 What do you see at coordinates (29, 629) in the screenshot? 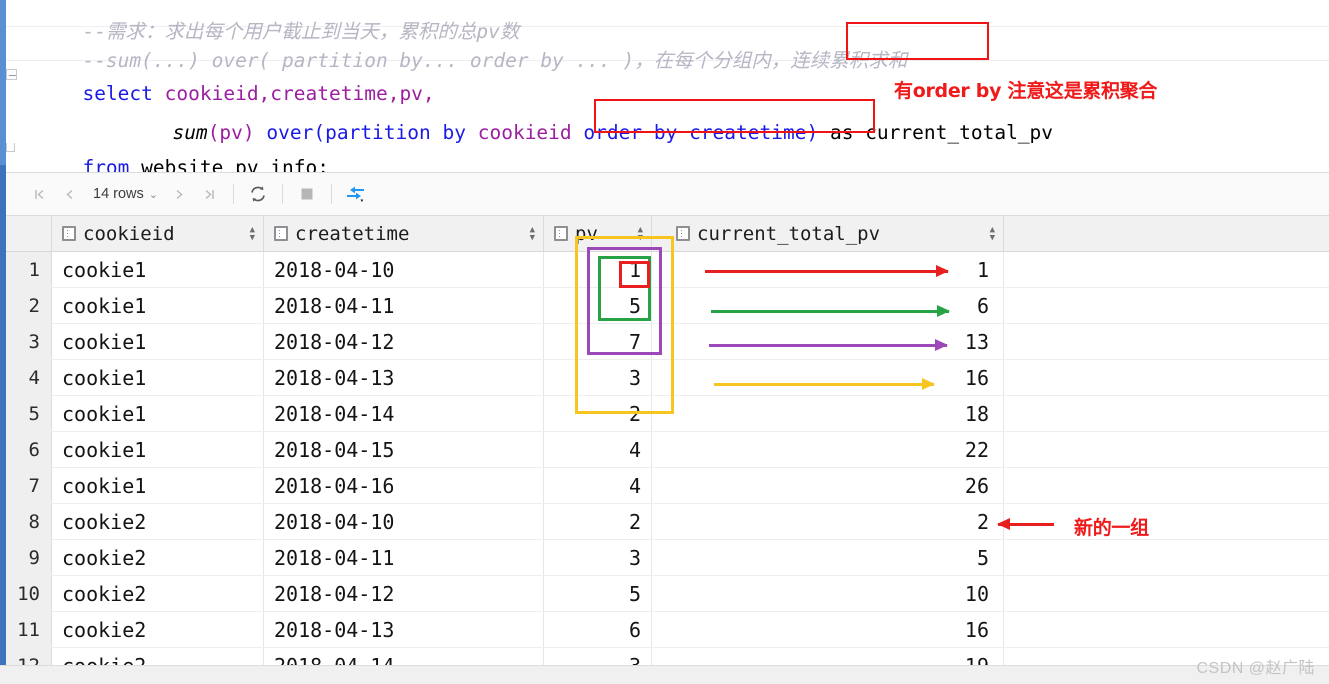
I see `row-number-cell: 11` at bounding box center [29, 629].